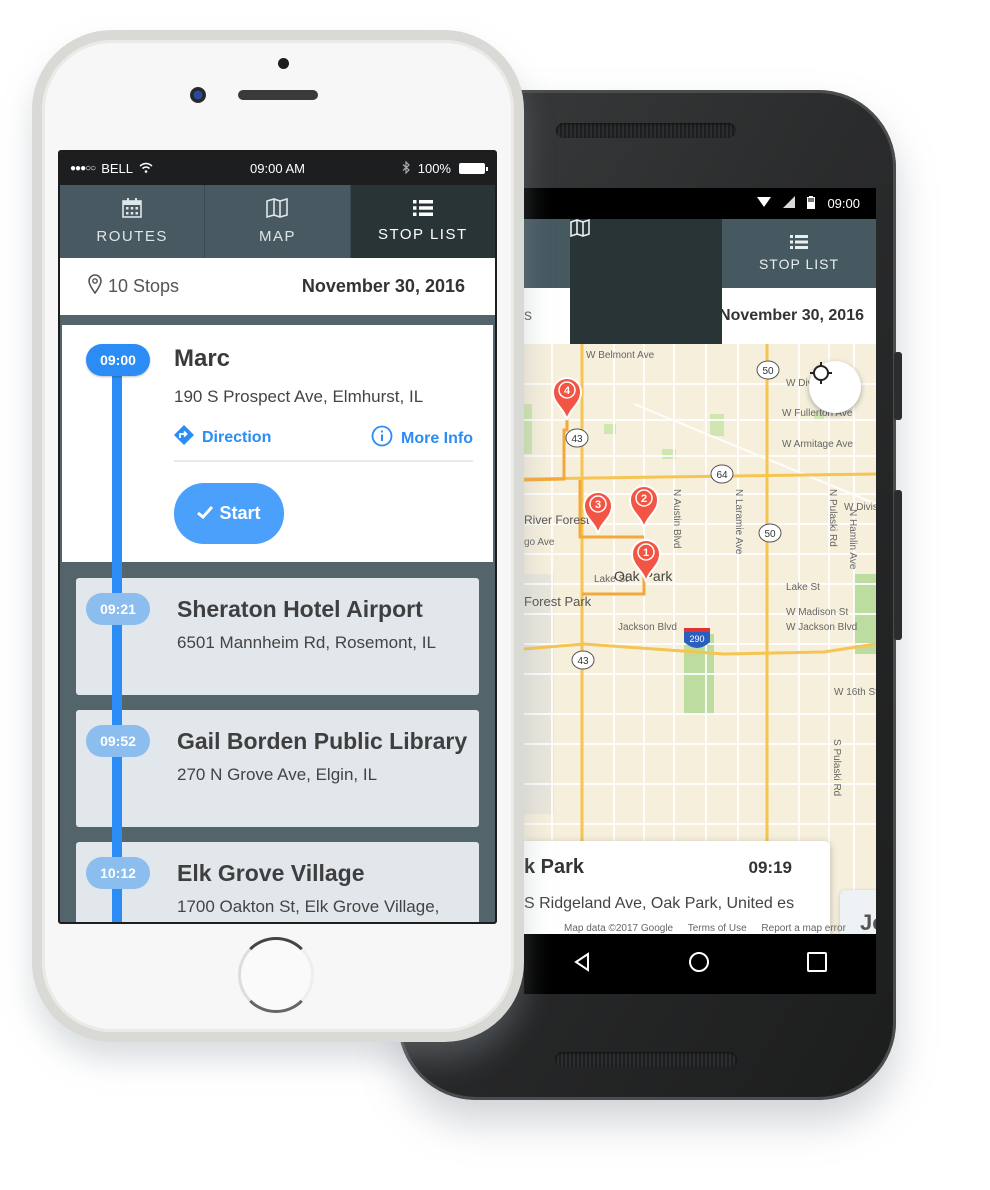 This screenshot has height=1190, width=990. Describe the element at coordinates (646, 553) in the screenshot. I see `map-marker-label: 1` at that location.